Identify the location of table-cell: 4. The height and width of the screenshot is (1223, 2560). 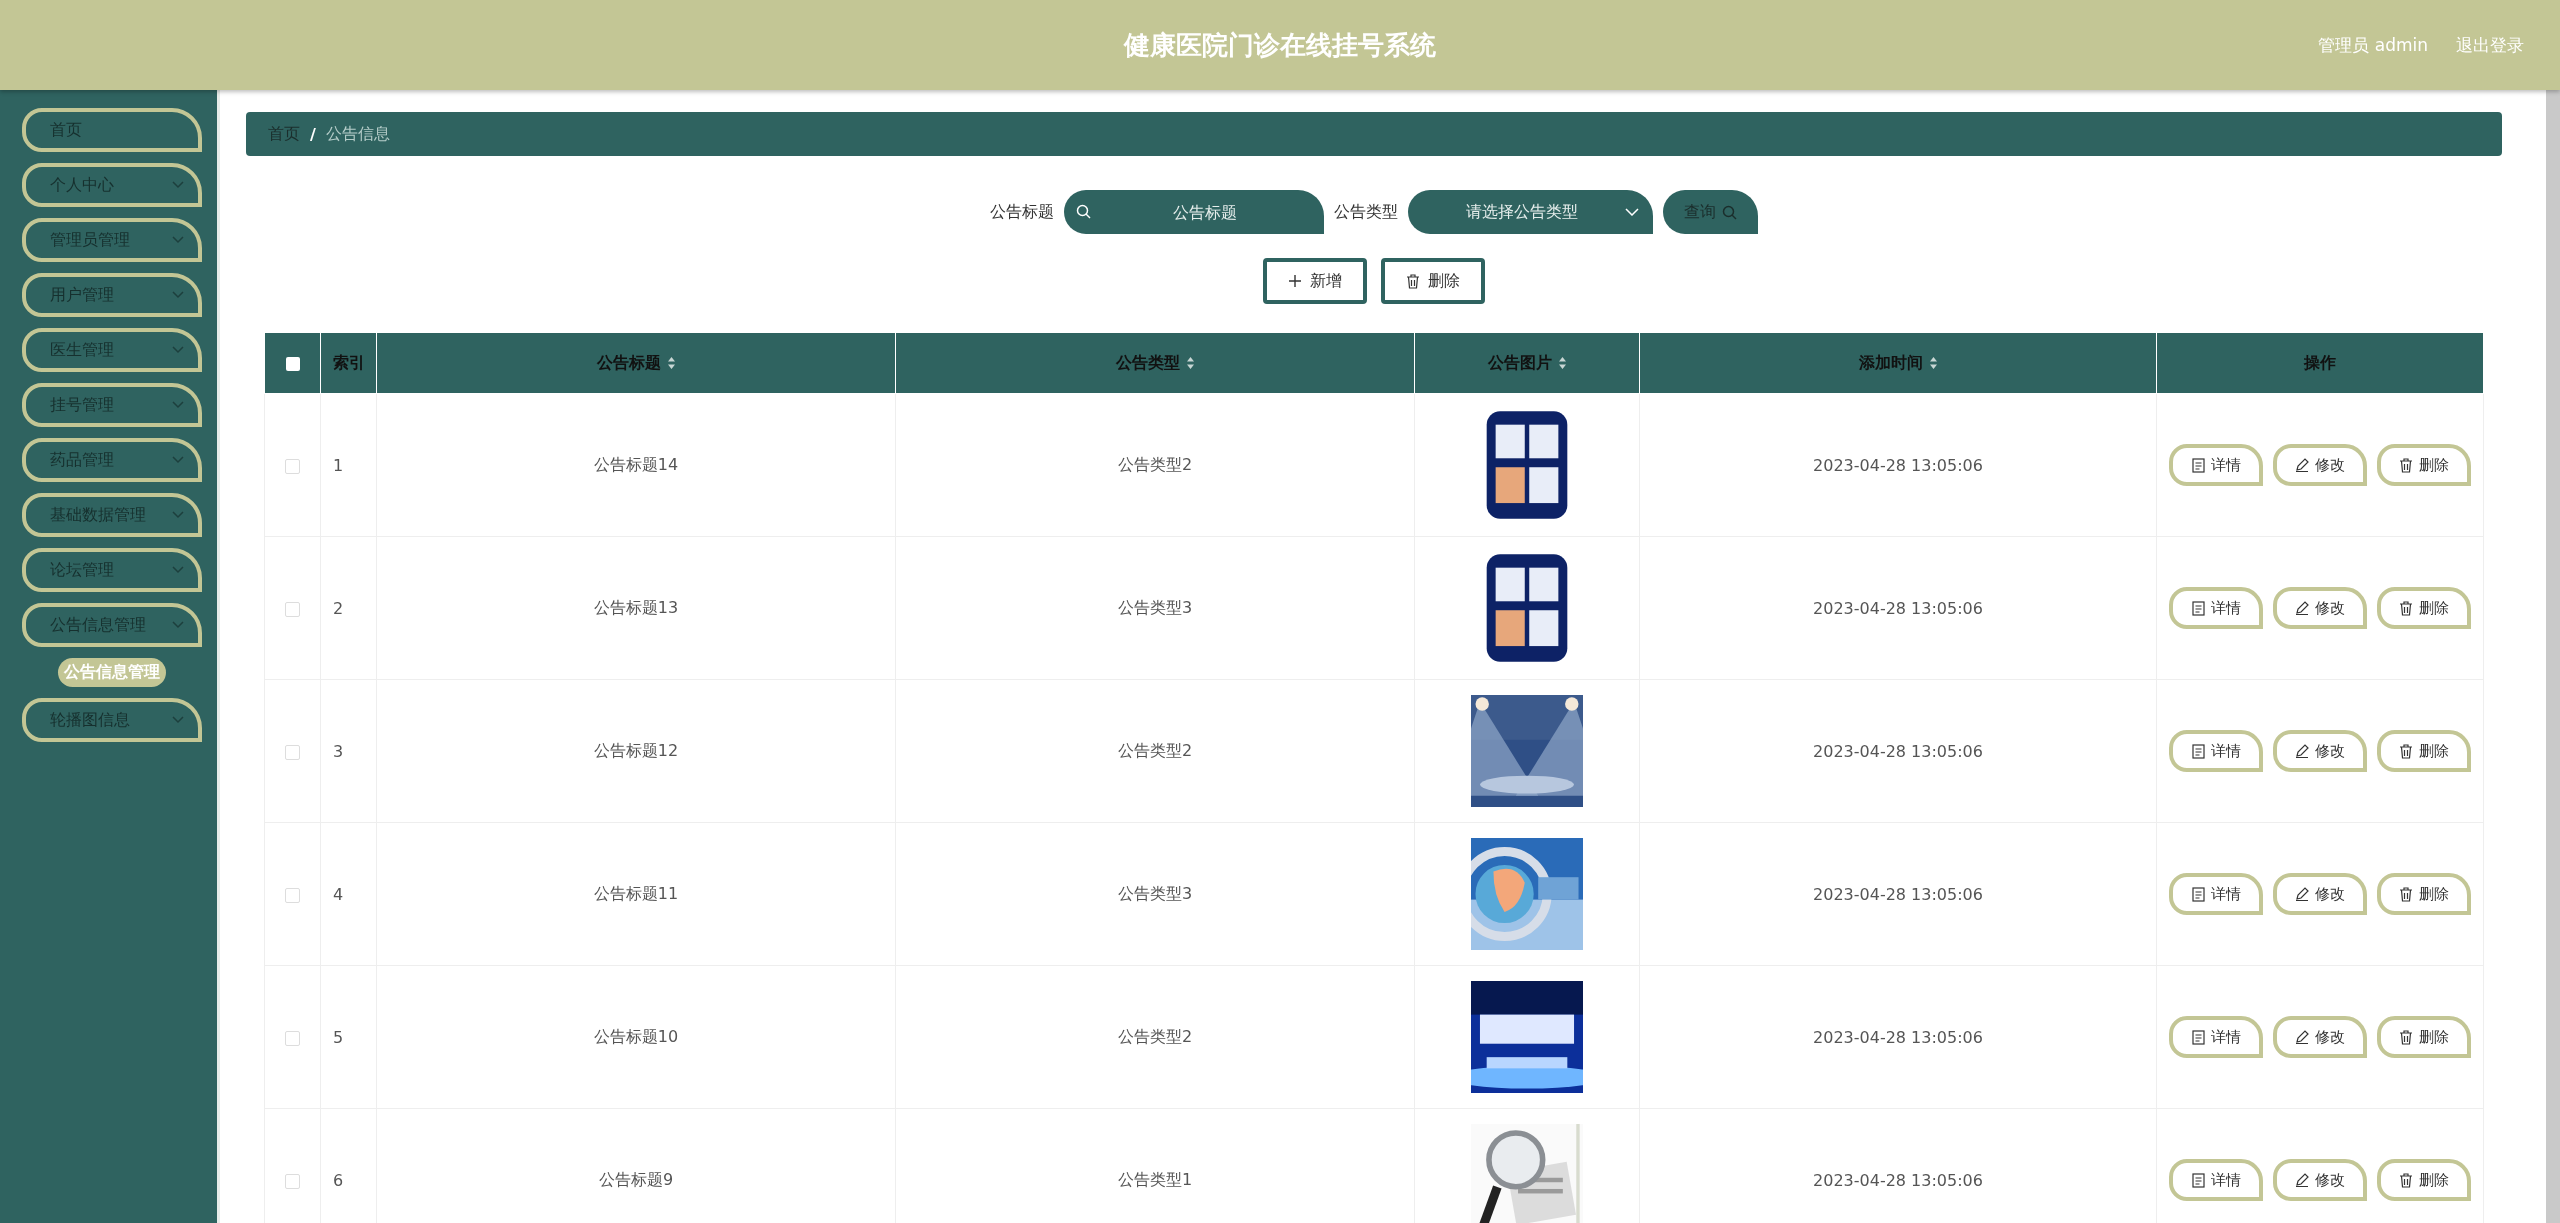
(338, 894).